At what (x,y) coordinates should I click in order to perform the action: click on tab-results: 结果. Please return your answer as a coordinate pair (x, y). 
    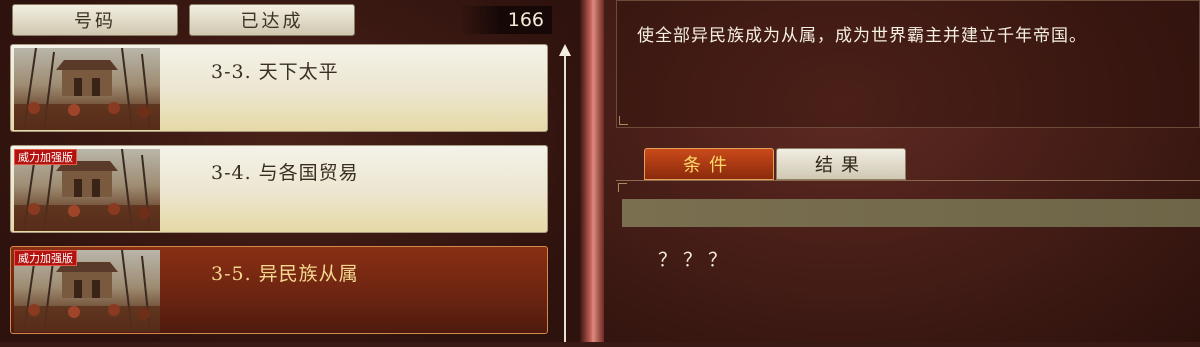
    Looking at the image, I should click on (841, 164).